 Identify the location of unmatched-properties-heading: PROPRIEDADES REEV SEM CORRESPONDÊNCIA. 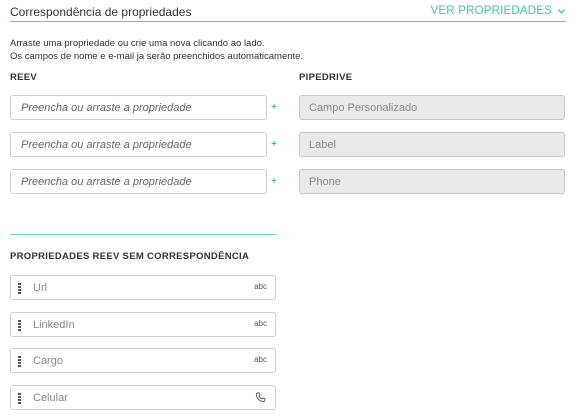
(130, 256).